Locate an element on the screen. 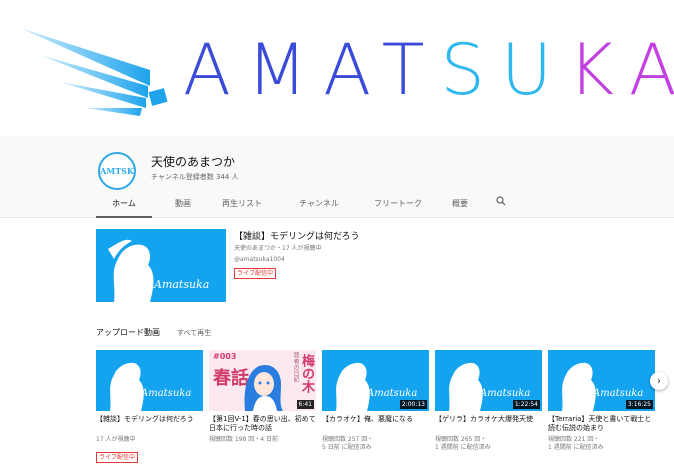  video-thumbnail: Amatsuka 1:22:54 is located at coordinates (488, 380).